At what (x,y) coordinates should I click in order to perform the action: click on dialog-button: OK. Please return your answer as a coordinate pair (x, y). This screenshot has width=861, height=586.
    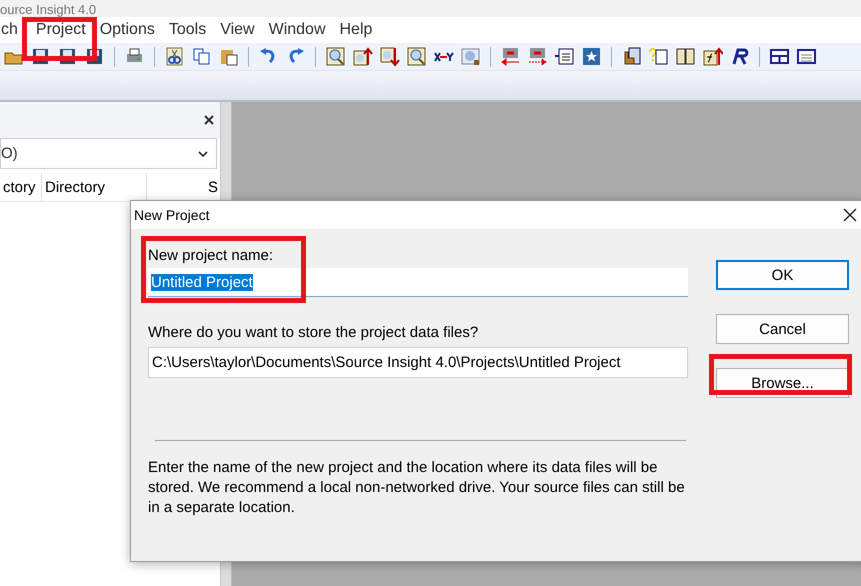
    Looking at the image, I should click on (782, 275).